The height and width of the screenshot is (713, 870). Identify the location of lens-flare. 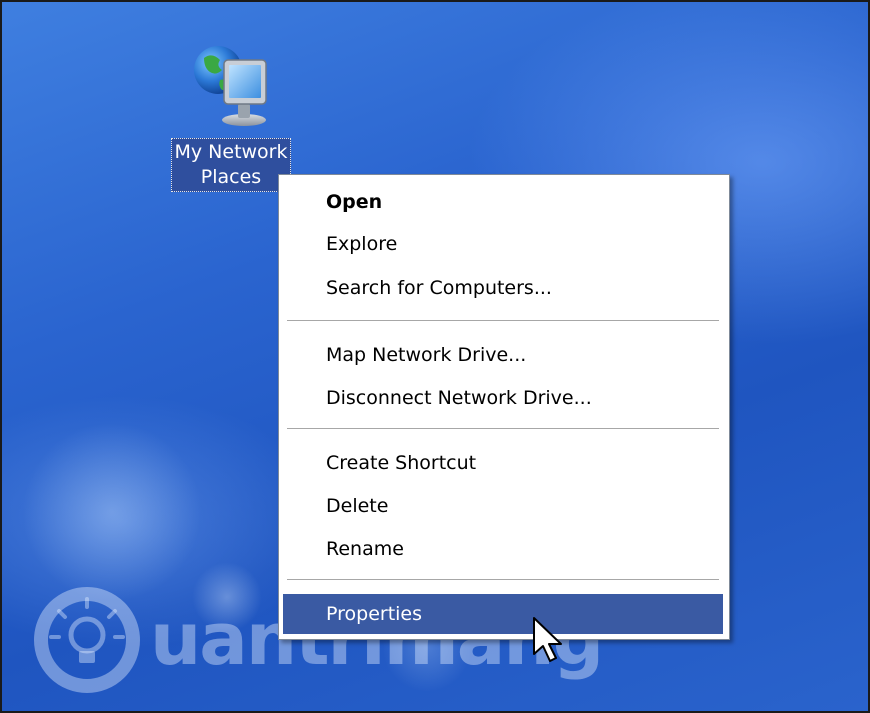
(112, 512).